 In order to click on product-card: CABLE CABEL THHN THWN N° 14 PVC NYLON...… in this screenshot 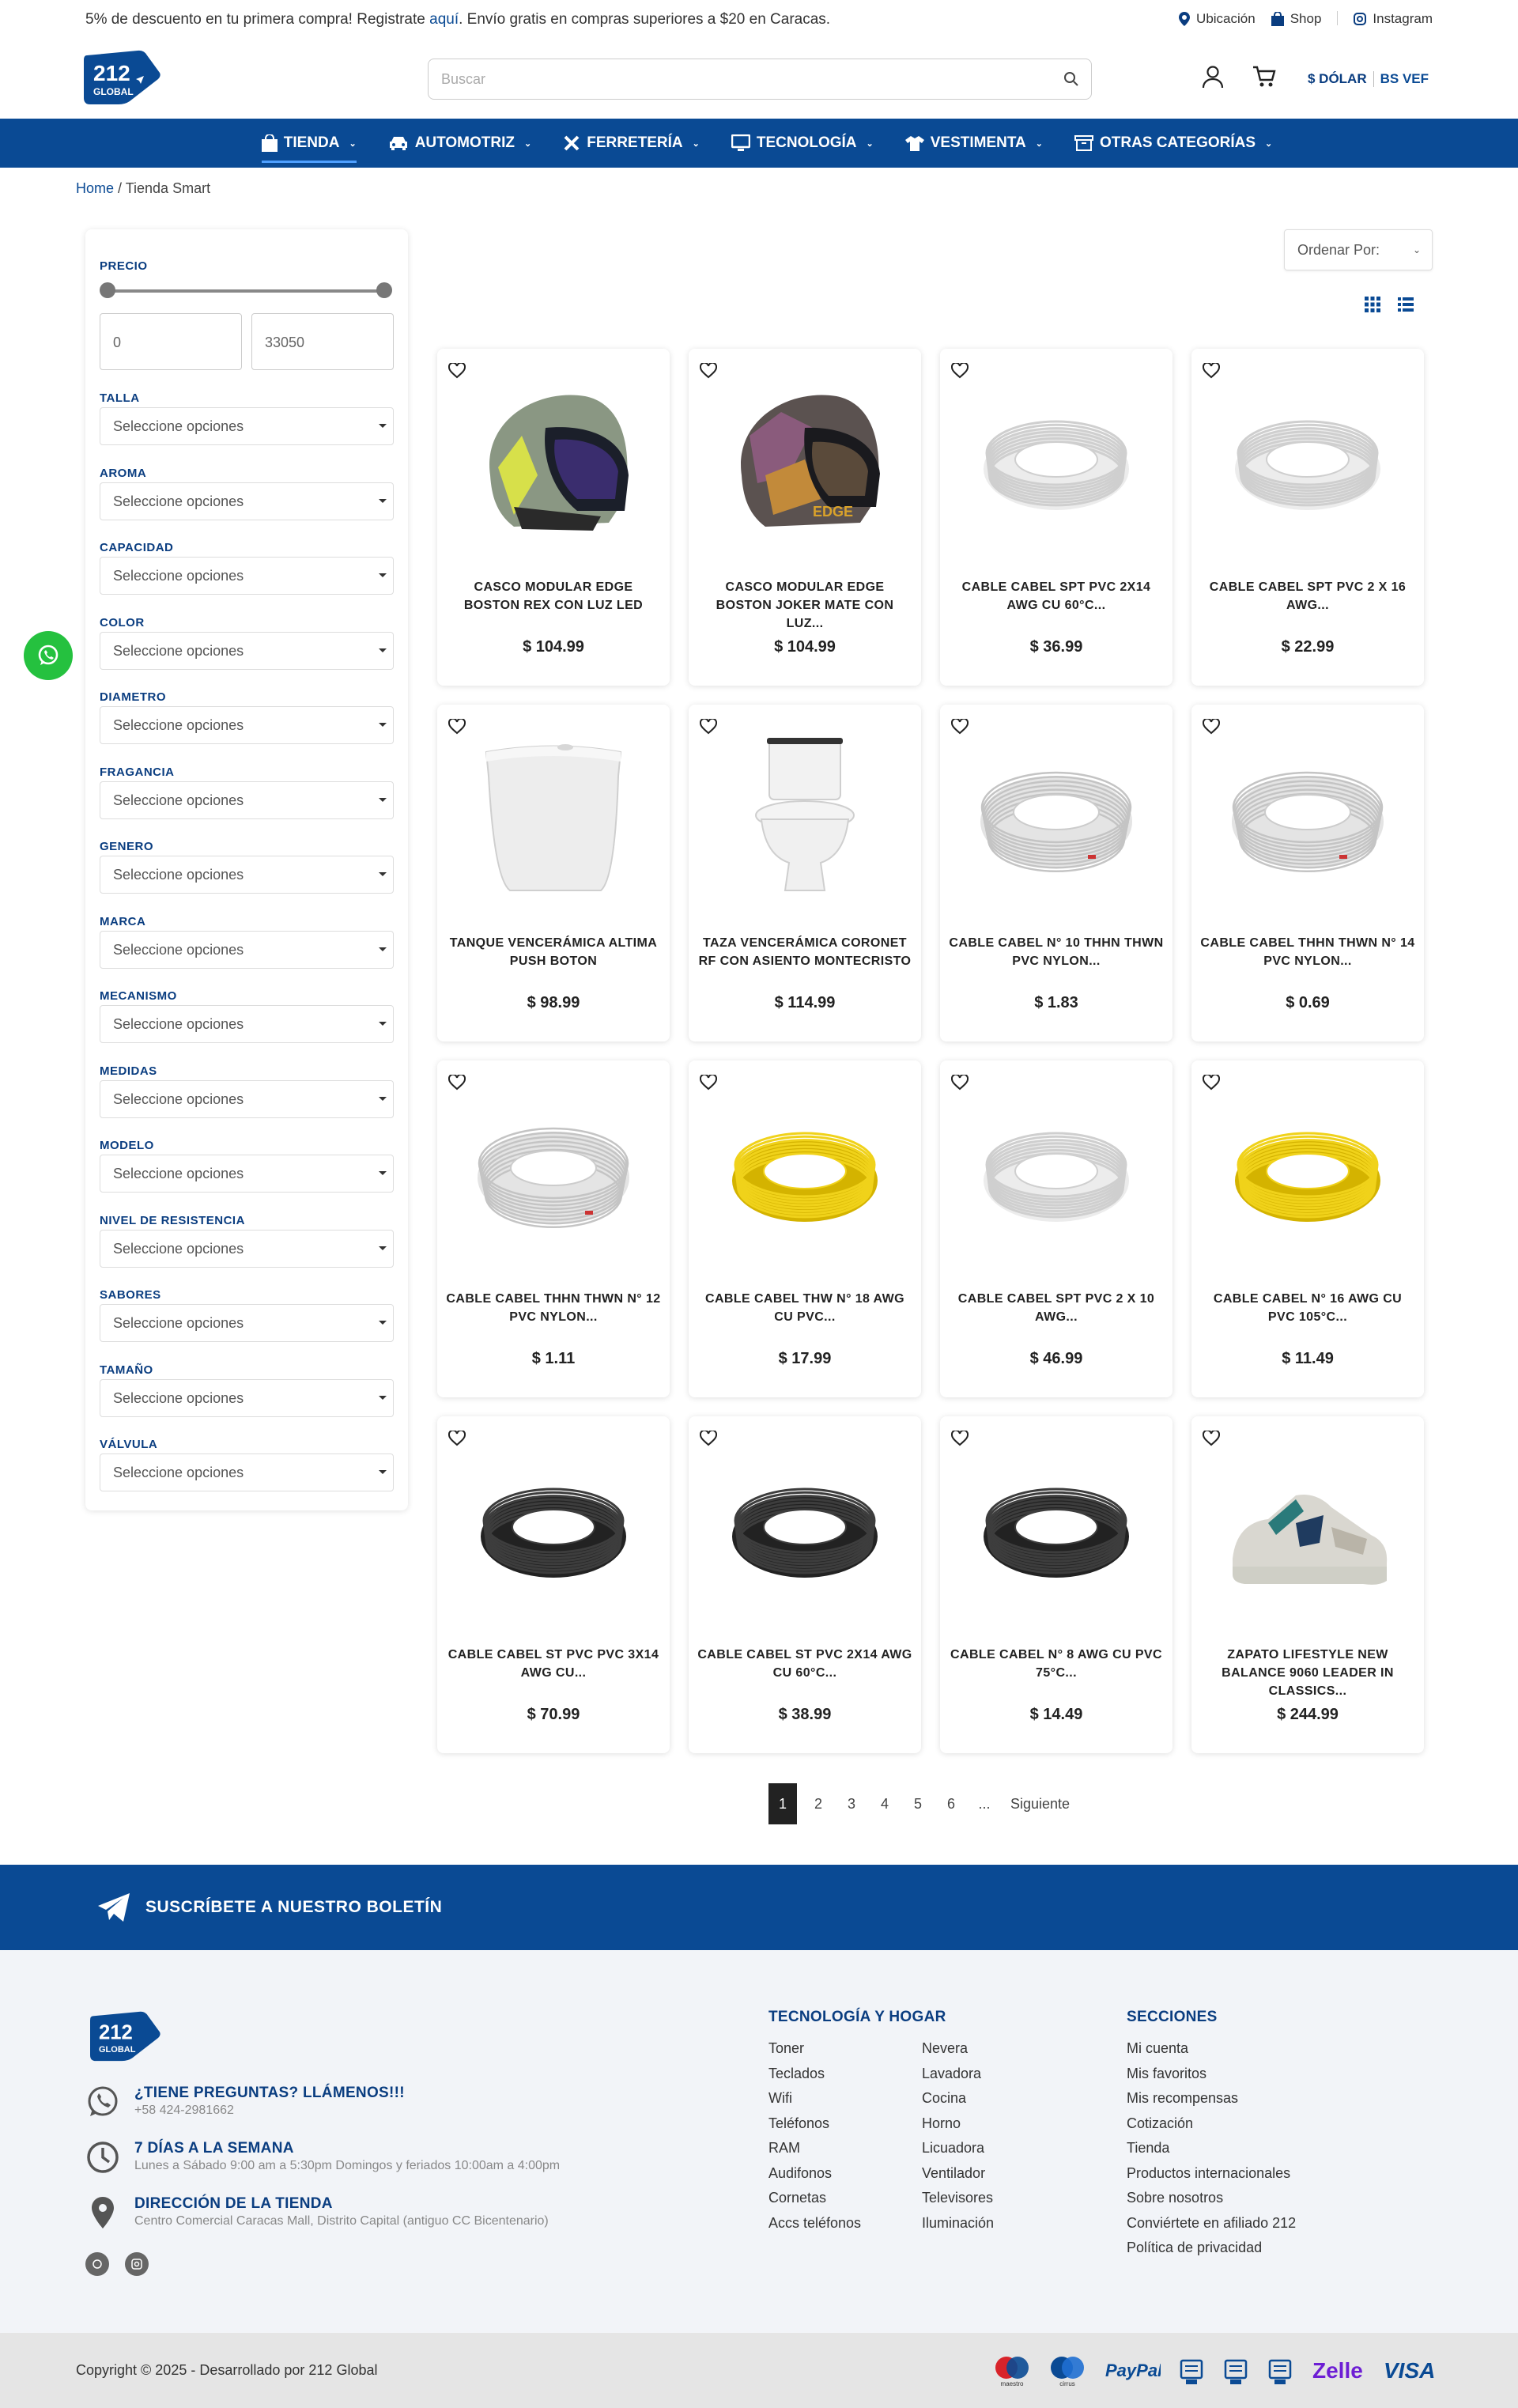, I will do `click(1307, 873)`.